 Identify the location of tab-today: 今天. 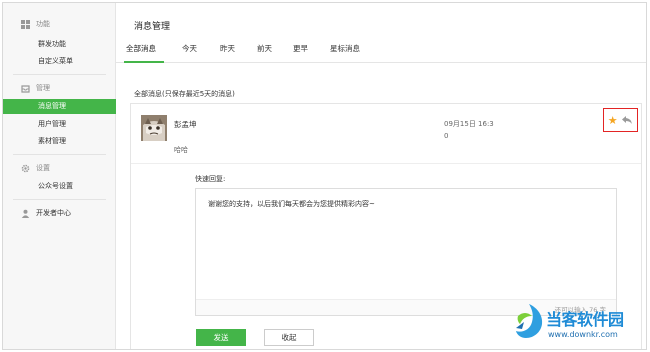
(189, 48).